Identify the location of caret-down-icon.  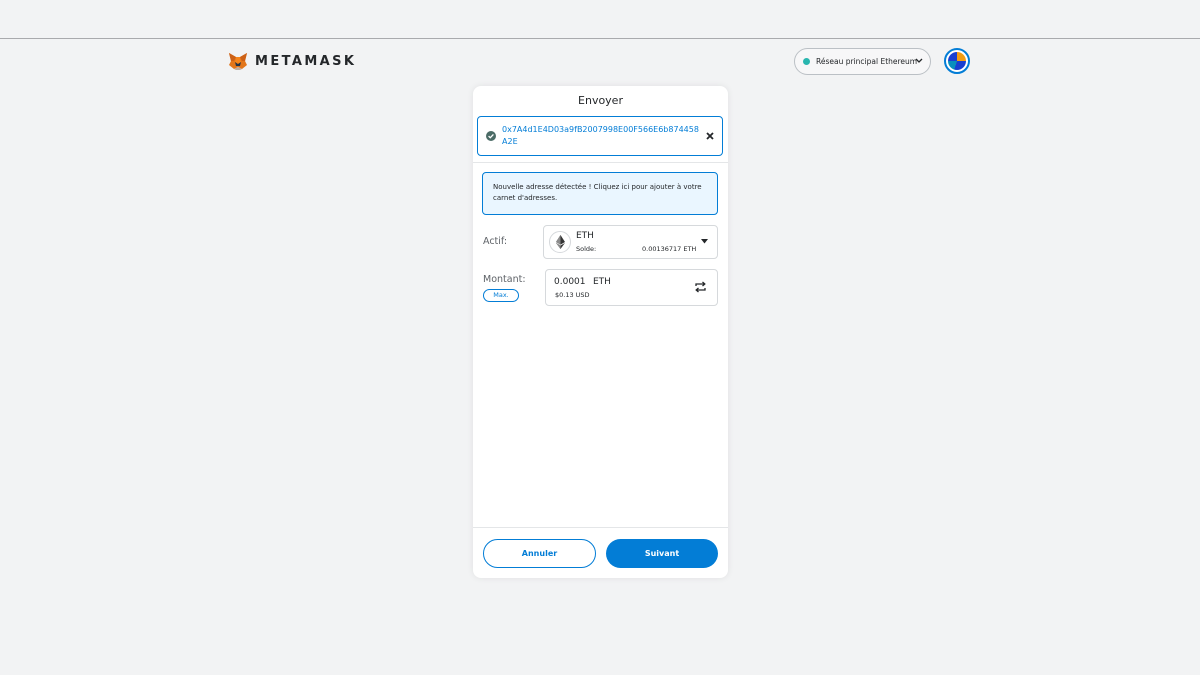
(704, 241).